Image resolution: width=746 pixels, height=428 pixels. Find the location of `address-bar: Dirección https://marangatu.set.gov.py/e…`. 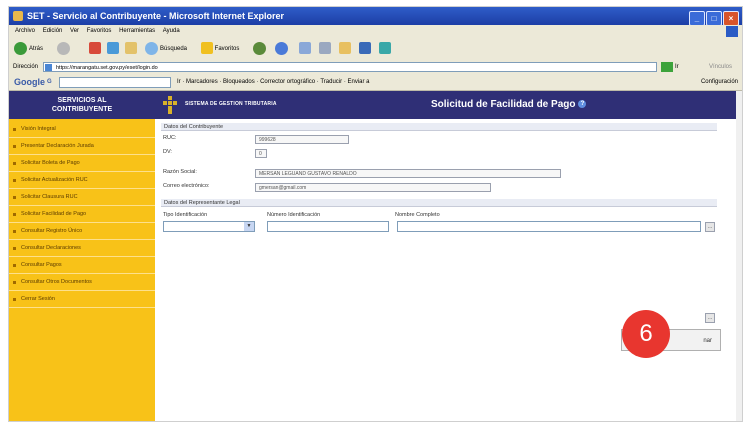

address-bar: Dirección https://marangatu.set.gov.py/e… is located at coordinates (375, 67).